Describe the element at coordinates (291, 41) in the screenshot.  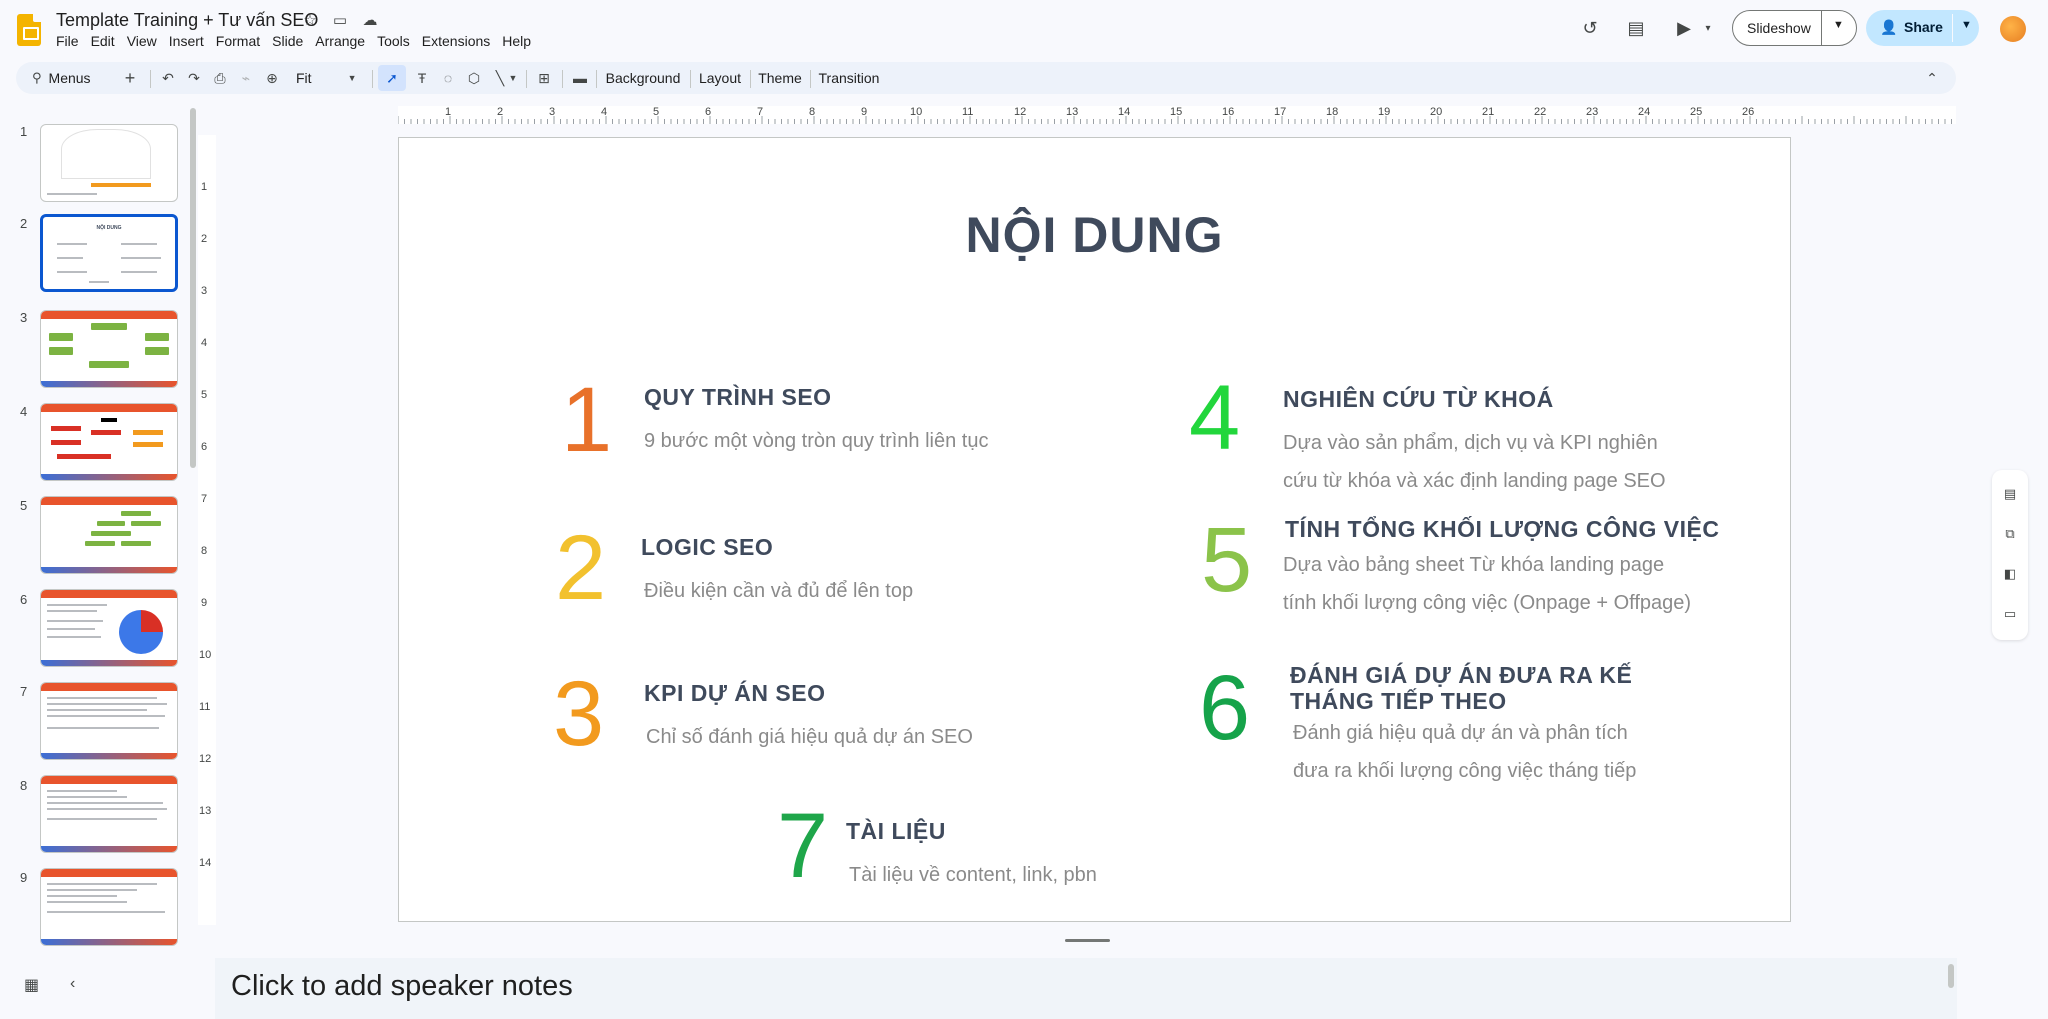
I see `menu-slide: Slide` at that location.